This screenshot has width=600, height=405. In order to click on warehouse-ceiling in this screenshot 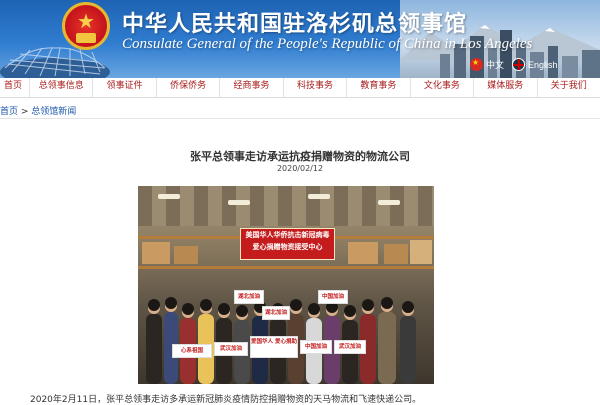, I will do `click(286, 206)`.